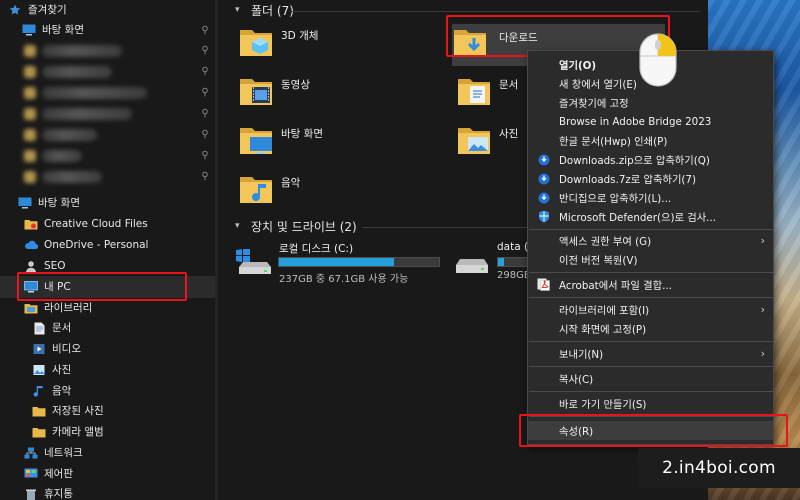  Describe the element at coordinates (57, 287) in the screenshot. I see `nav-this-pc-label: 내 PC` at that location.